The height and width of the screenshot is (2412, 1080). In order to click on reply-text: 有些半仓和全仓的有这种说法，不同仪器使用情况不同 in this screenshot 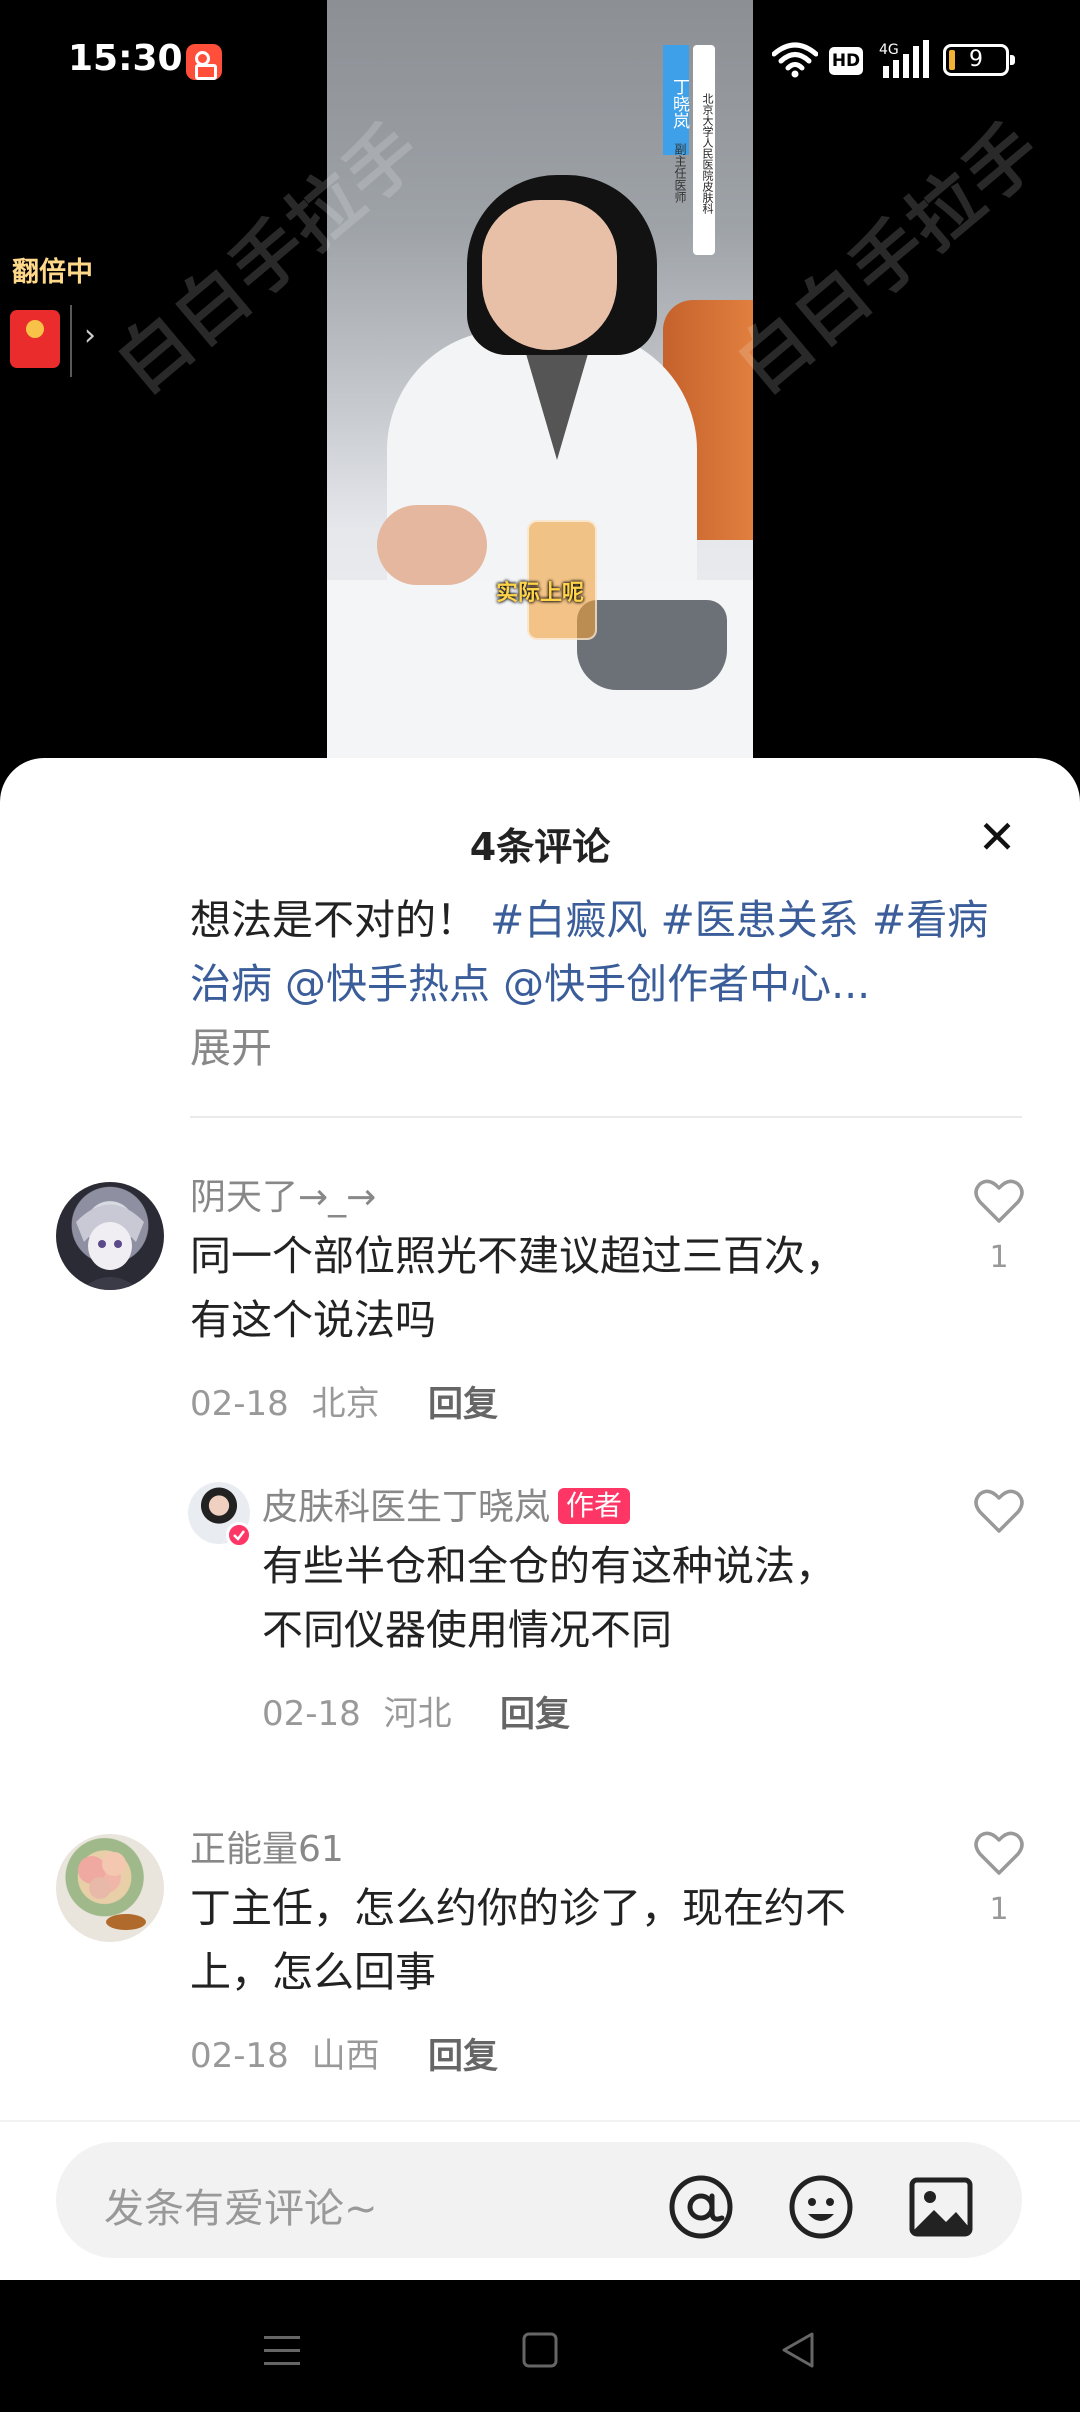, I will do `click(549, 1598)`.